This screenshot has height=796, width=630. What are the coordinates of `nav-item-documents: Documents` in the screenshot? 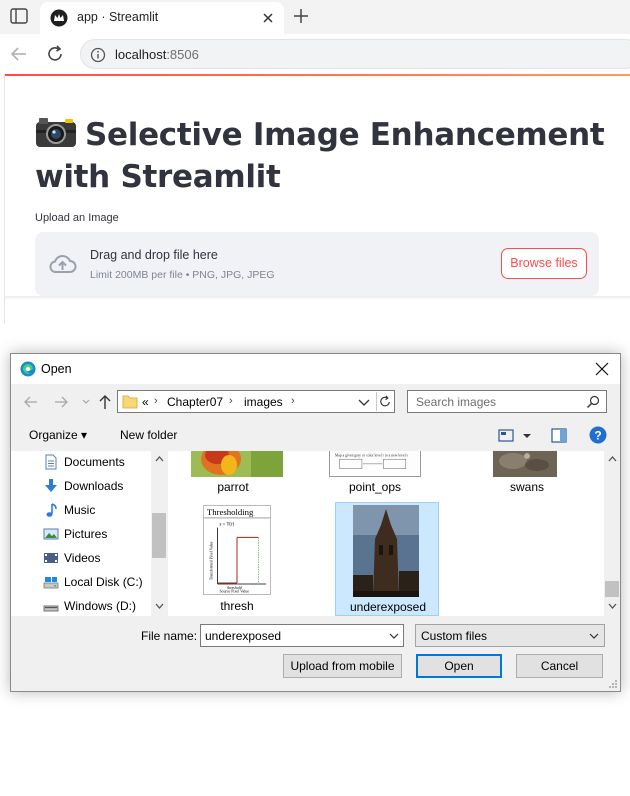 It's located at (103, 462).